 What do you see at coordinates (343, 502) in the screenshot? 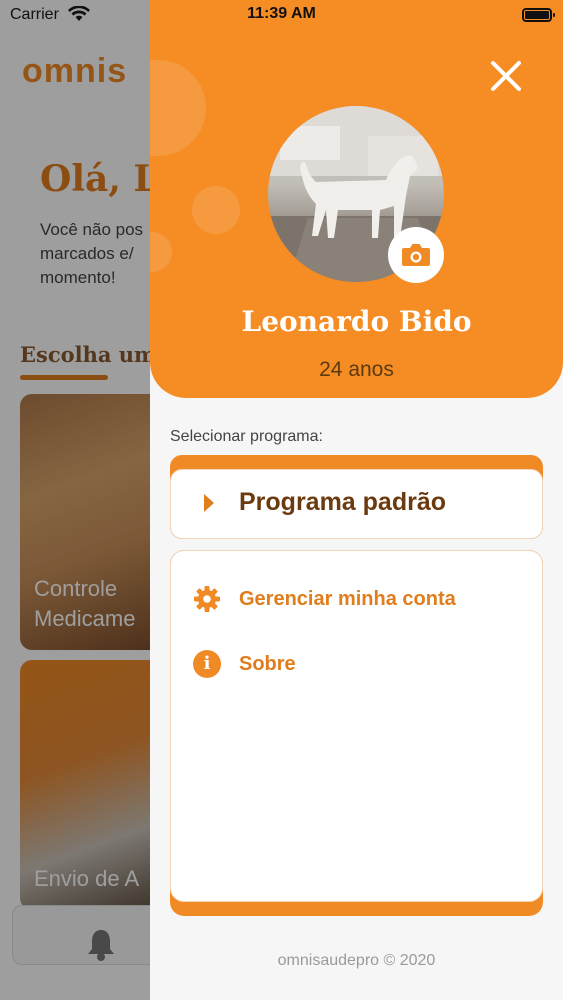
I see `selected-program: Programa padrão` at bounding box center [343, 502].